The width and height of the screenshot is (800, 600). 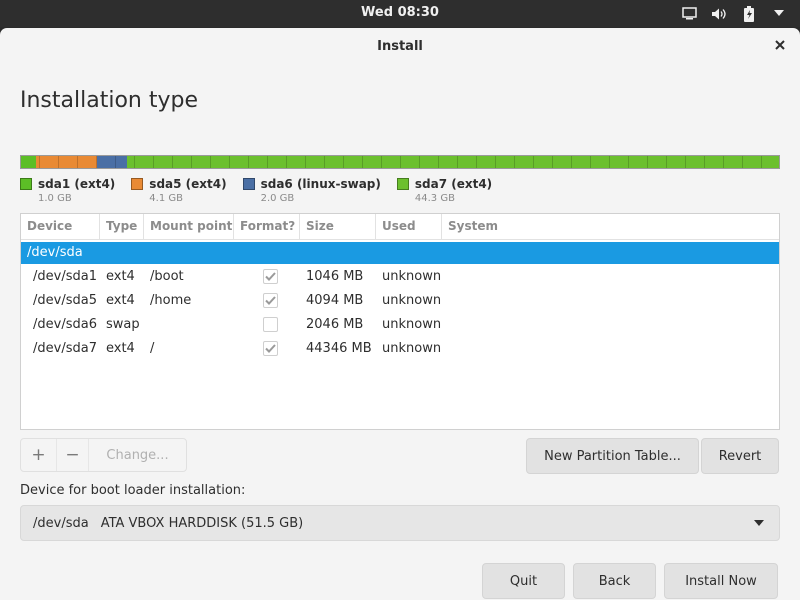 What do you see at coordinates (171, 300) in the screenshot?
I see `cell-mount-point: /home` at bounding box center [171, 300].